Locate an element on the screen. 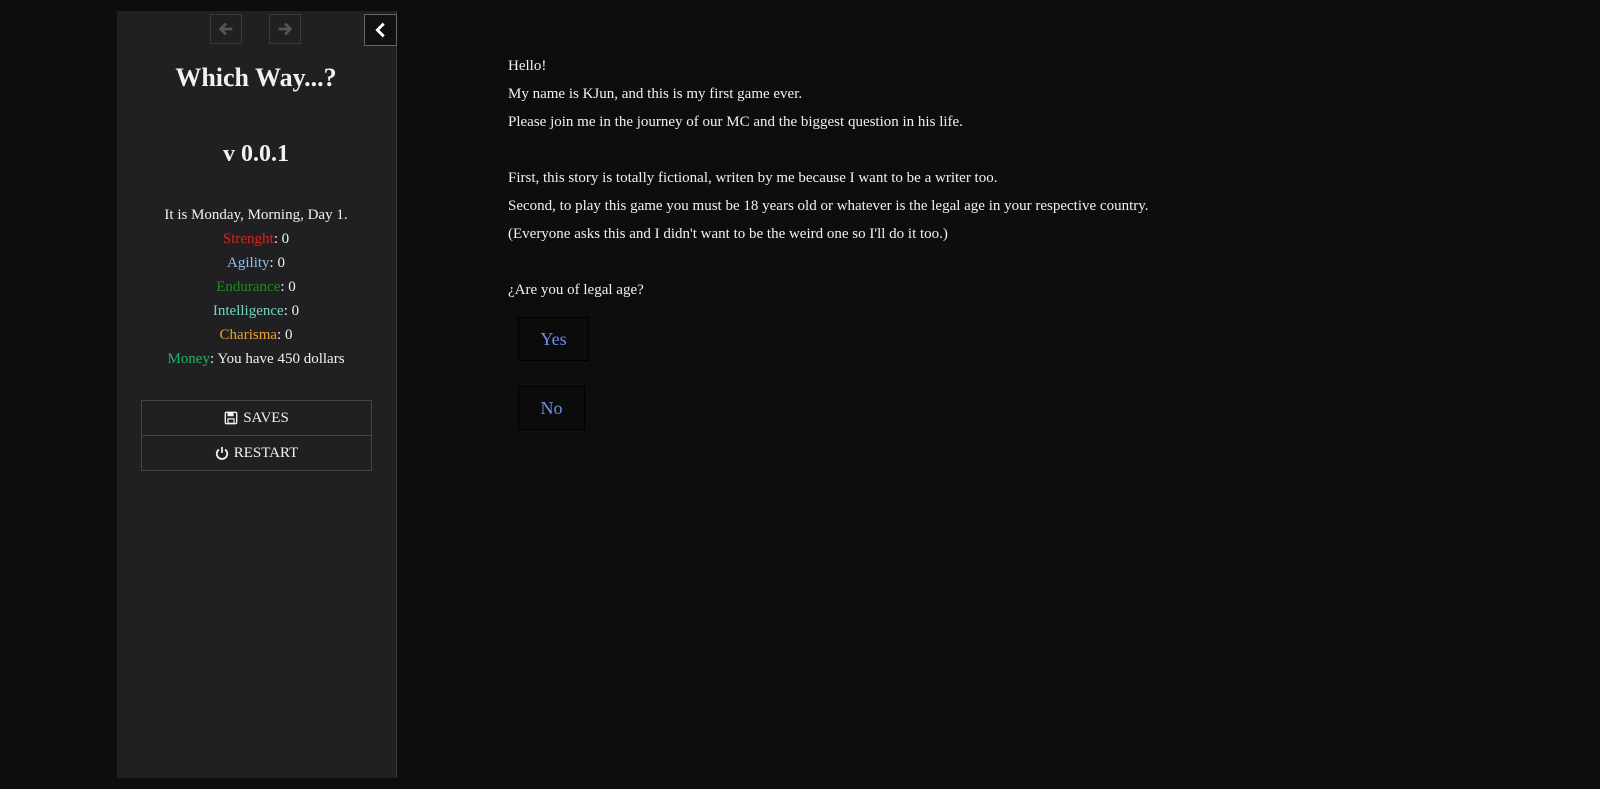 This screenshot has width=1600, height=789. sidebar-toggle-button is located at coordinates (380, 30).